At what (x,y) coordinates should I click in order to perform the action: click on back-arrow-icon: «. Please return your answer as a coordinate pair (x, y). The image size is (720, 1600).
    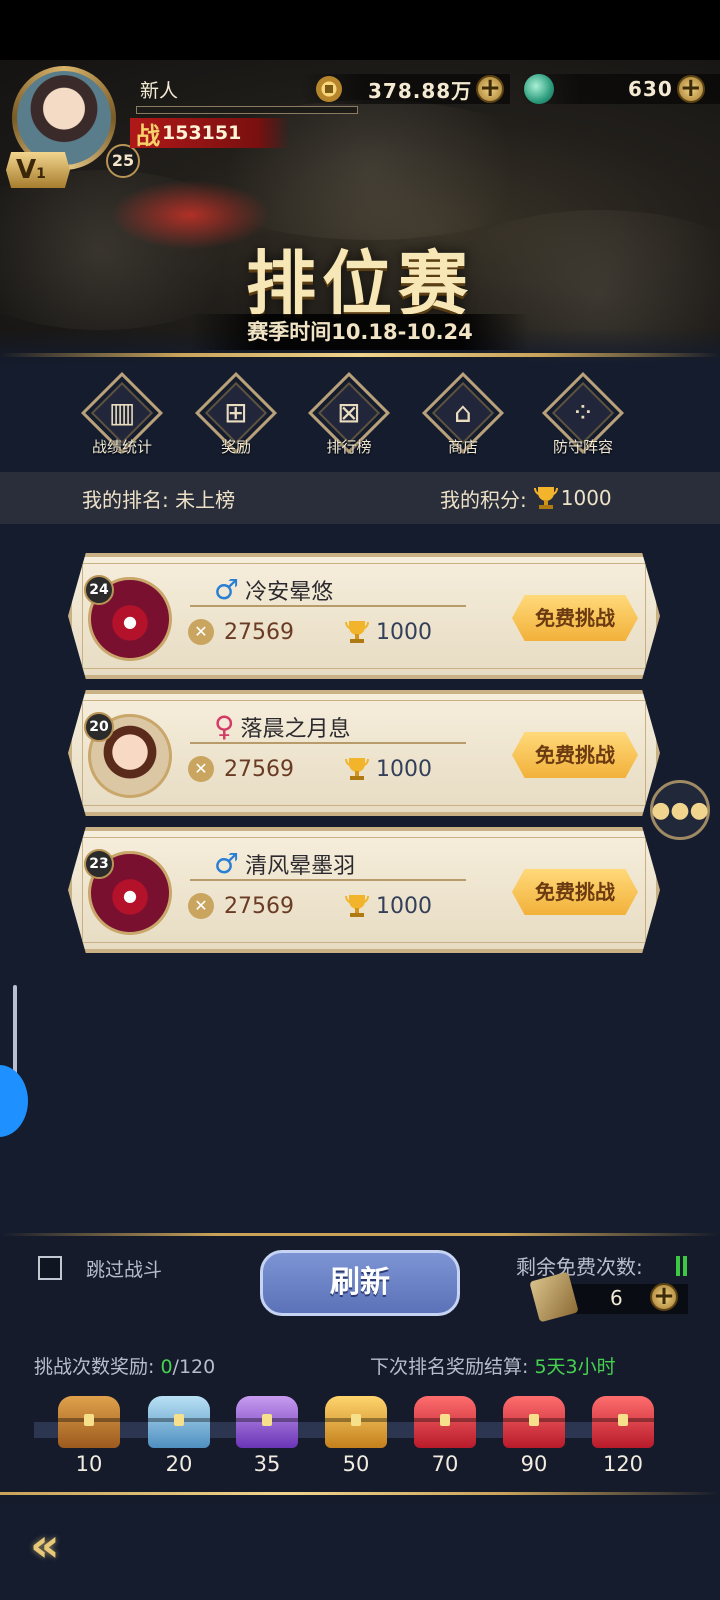
    Looking at the image, I should click on (45, 1545).